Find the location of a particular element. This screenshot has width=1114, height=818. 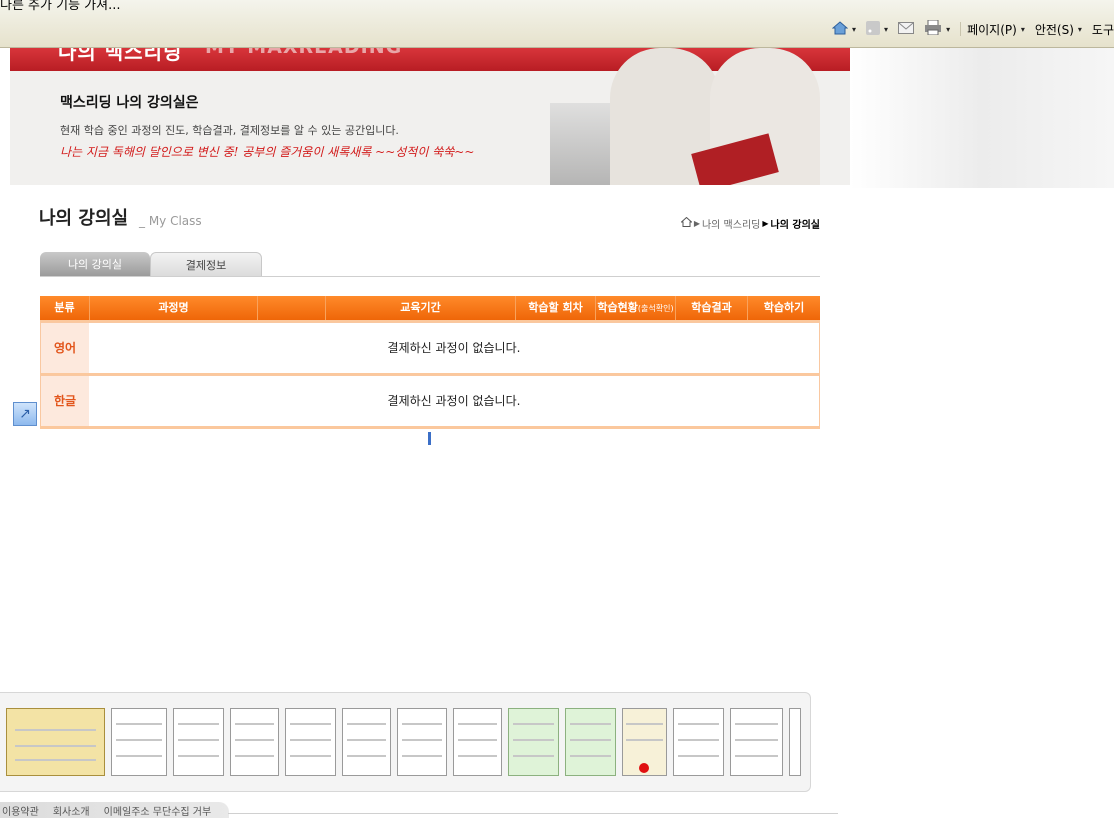

tools-menu: 도구 is located at coordinates (1103, 29).